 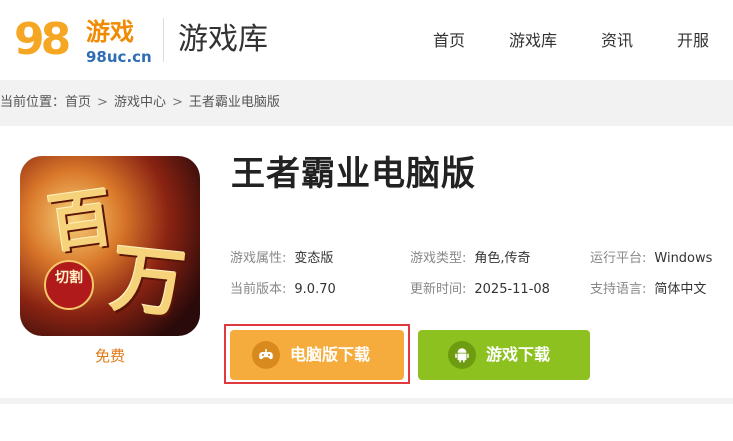 What do you see at coordinates (438, 258) in the screenshot?
I see `info-key: 游戏类型:` at bounding box center [438, 258].